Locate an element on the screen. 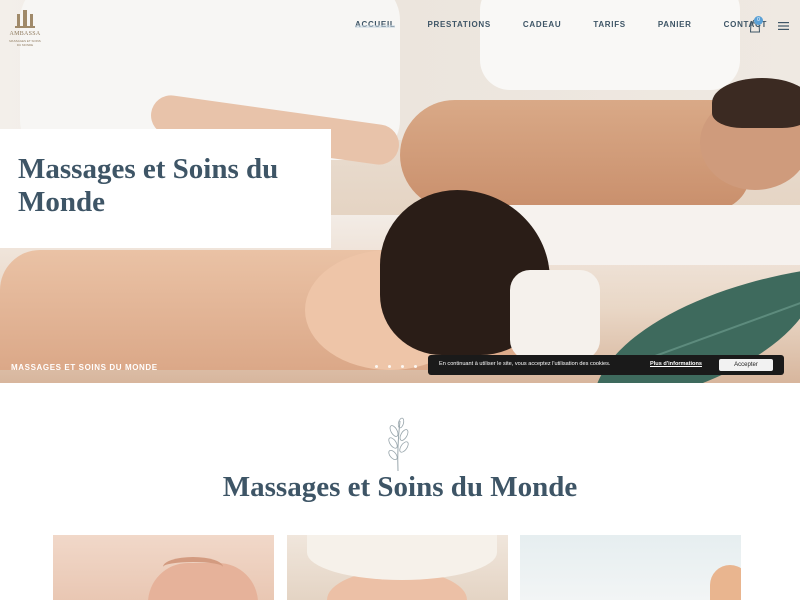  cookie-more-info-link: Plus d'informations is located at coordinates (676, 364).